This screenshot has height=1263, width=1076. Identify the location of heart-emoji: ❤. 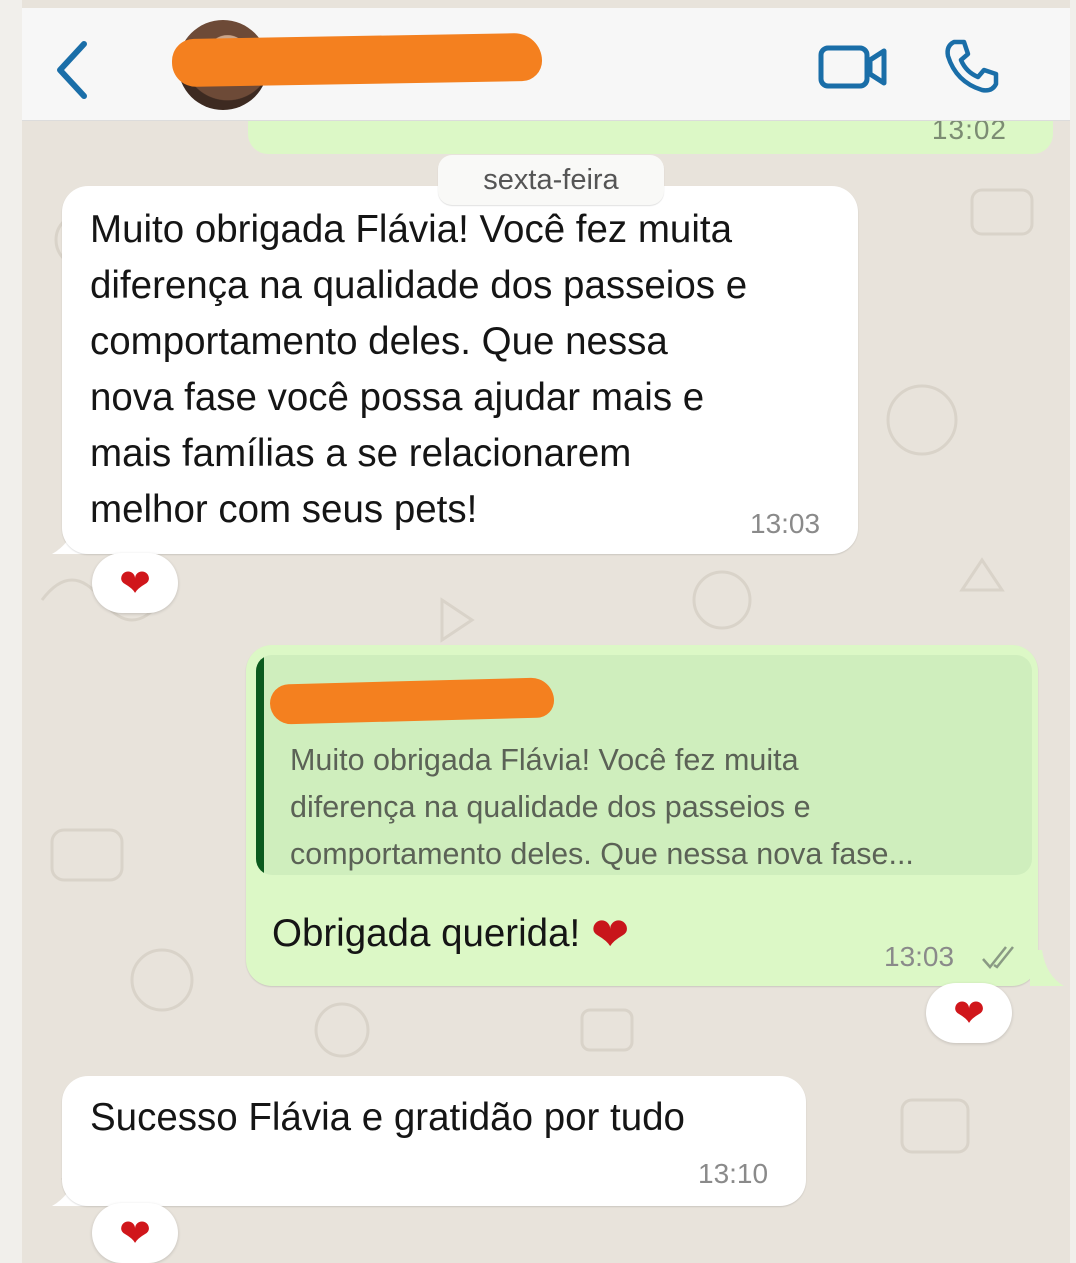
(610, 934).